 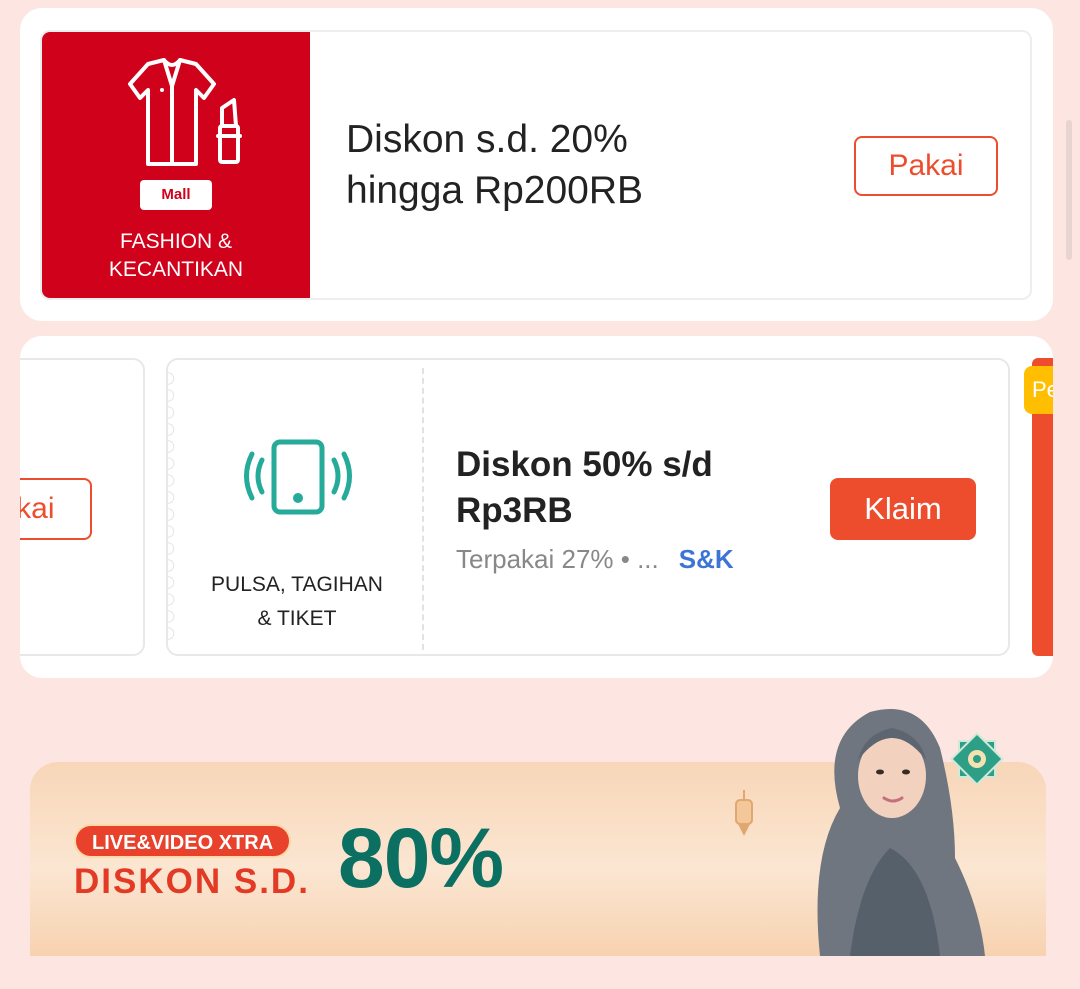 What do you see at coordinates (297, 584) in the screenshot?
I see `category-line-1: PULSA, TAGIHAN` at bounding box center [297, 584].